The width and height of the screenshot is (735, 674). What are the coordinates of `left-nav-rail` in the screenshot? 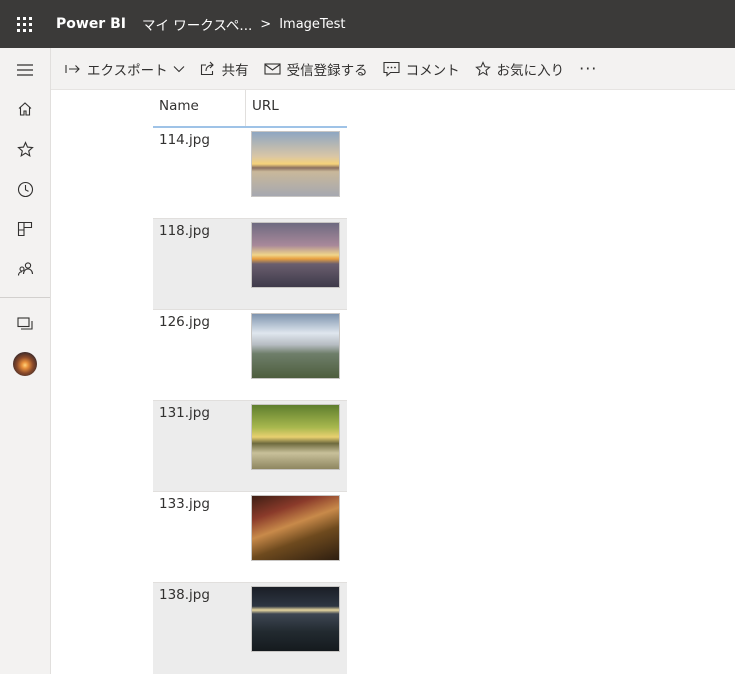 It's located at (25, 361).